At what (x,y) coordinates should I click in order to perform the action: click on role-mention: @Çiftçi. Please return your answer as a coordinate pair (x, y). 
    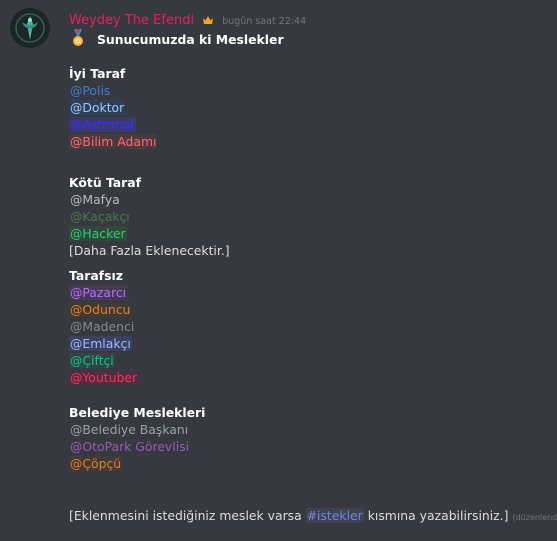
    Looking at the image, I should click on (92, 360).